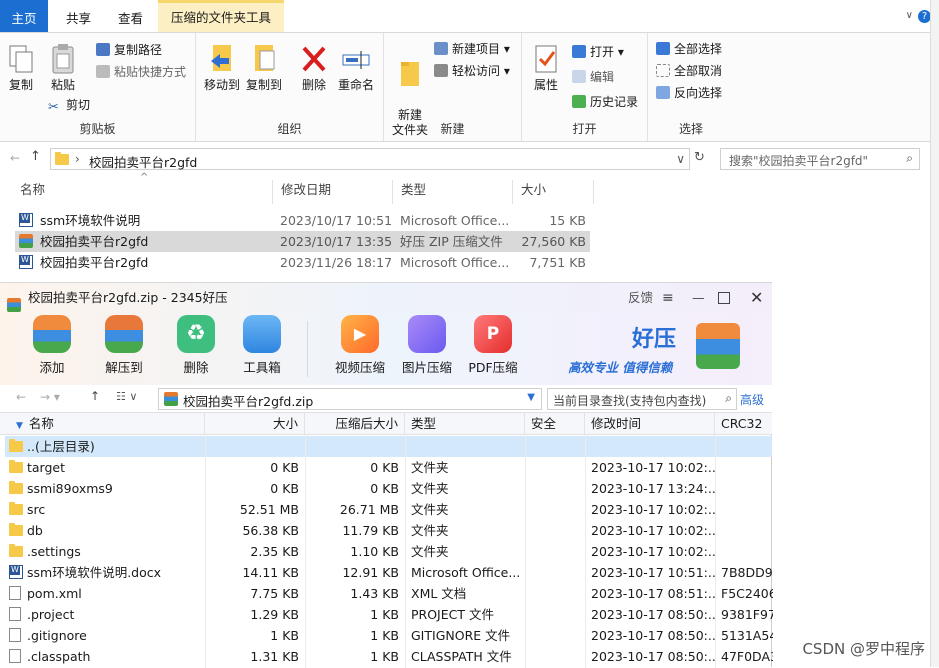 The image size is (939, 668). Describe the element at coordinates (78, 105) in the screenshot. I see `cut-label: 剪切` at that location.